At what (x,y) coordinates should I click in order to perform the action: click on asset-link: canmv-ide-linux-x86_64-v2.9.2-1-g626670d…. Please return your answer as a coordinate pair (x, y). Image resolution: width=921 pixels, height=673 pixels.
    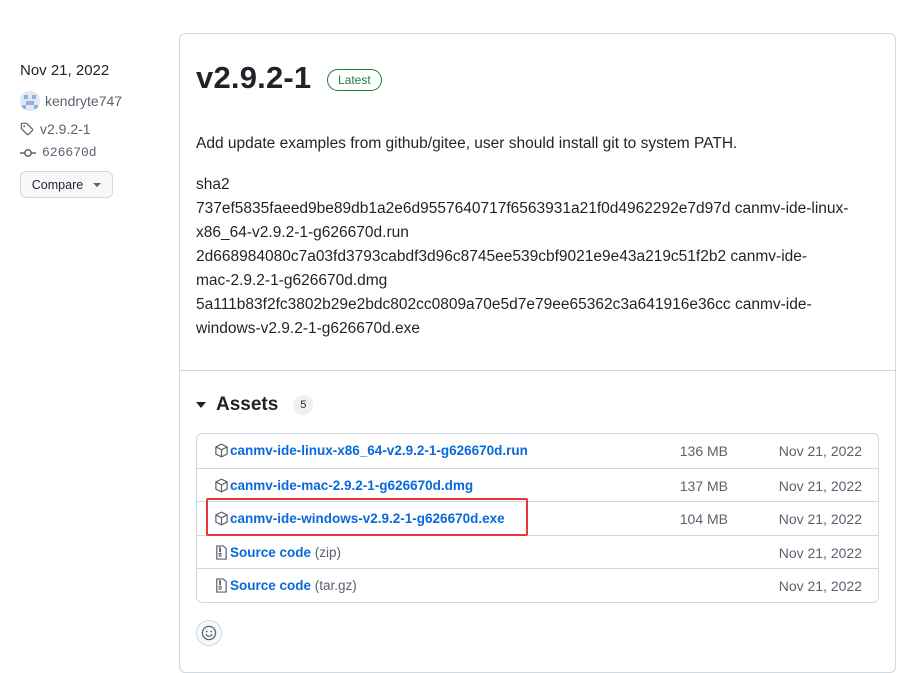
    Looking at the image, I should click on (379, 450).